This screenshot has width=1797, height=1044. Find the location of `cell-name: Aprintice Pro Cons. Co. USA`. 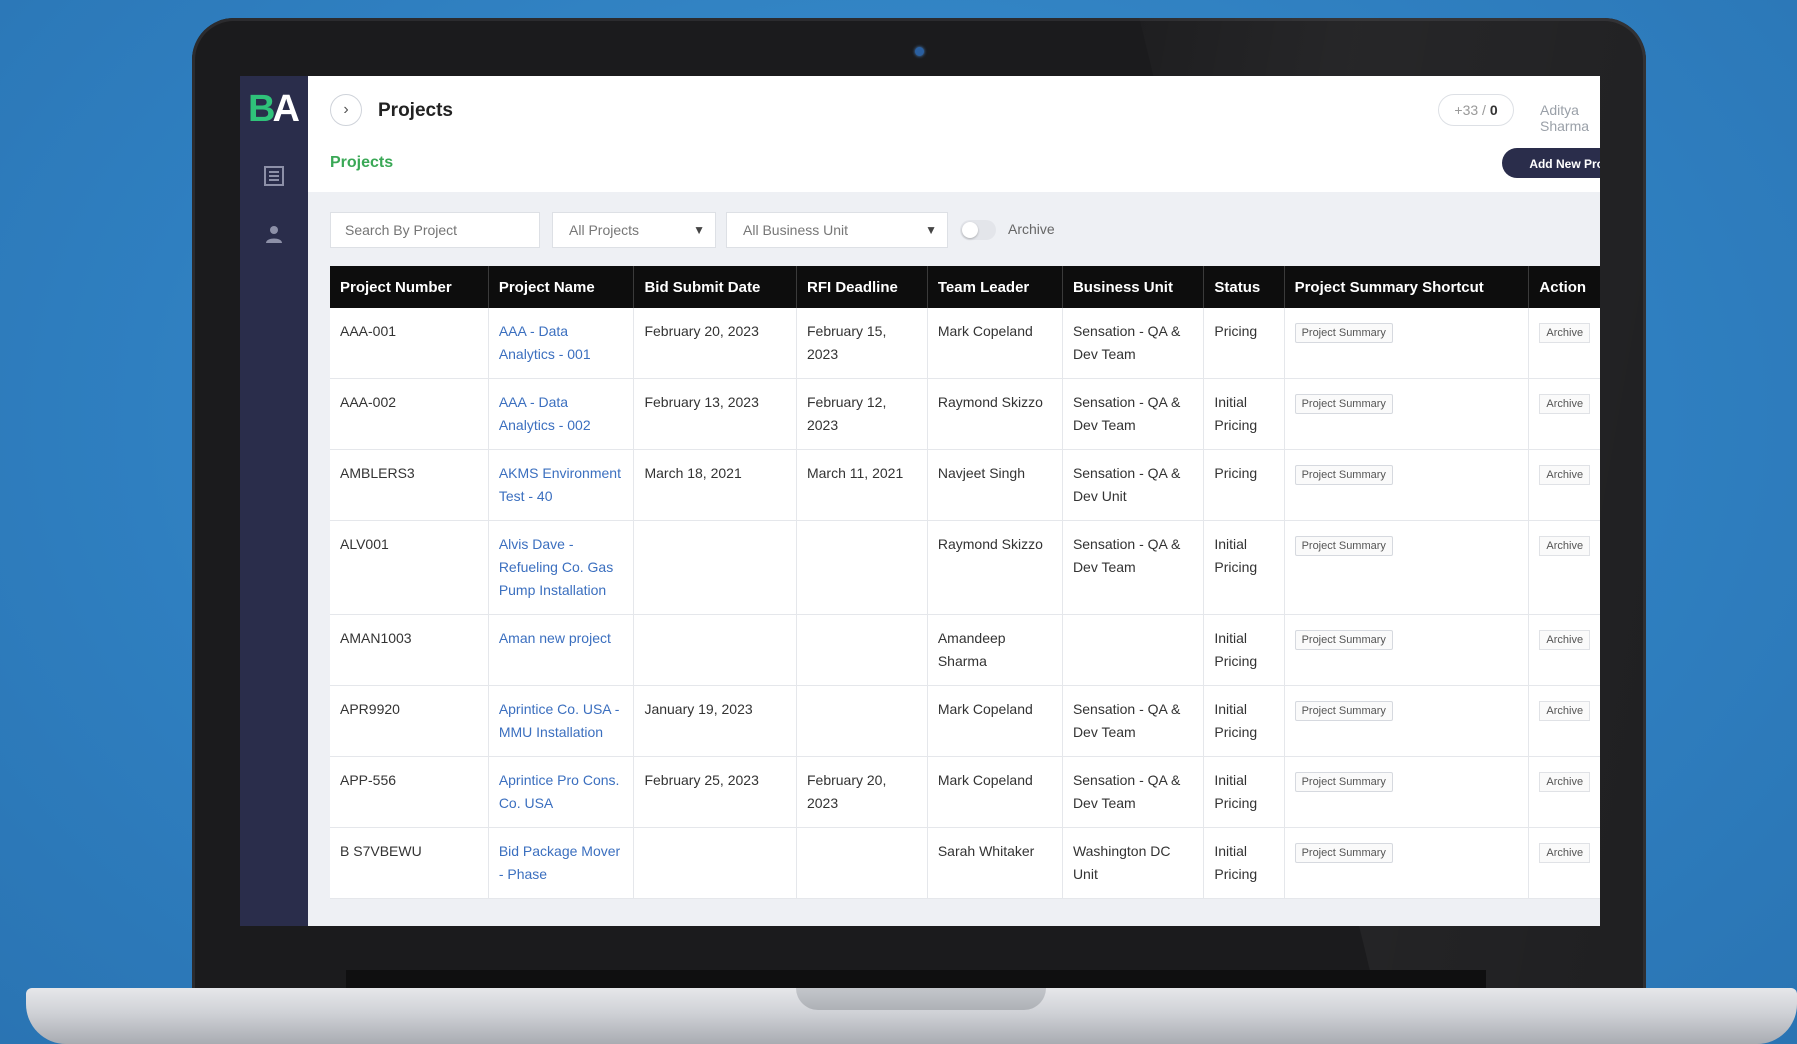

cell-name: Aprintice Pro Cons. Co. USA is located at coordinates (561, 792).